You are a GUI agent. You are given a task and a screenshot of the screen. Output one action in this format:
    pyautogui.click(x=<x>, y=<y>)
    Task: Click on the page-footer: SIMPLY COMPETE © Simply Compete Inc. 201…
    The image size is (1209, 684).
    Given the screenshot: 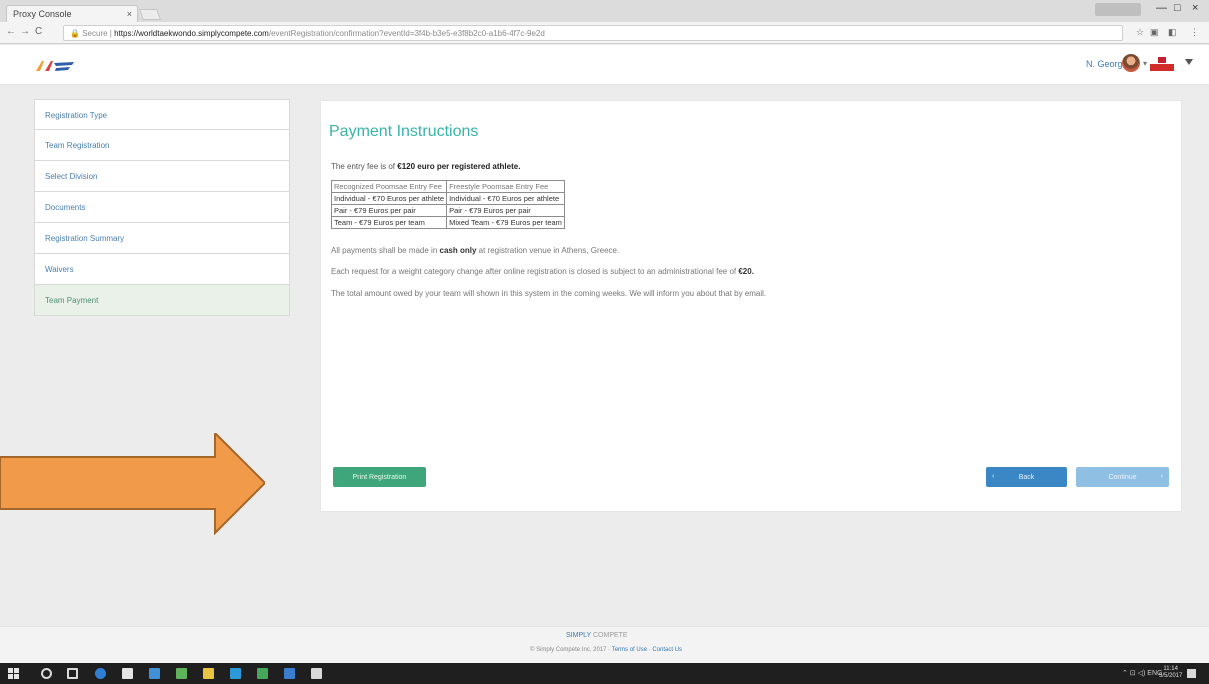 What is the action you would take?
    pyautogui.click(x=604, y=644)
    